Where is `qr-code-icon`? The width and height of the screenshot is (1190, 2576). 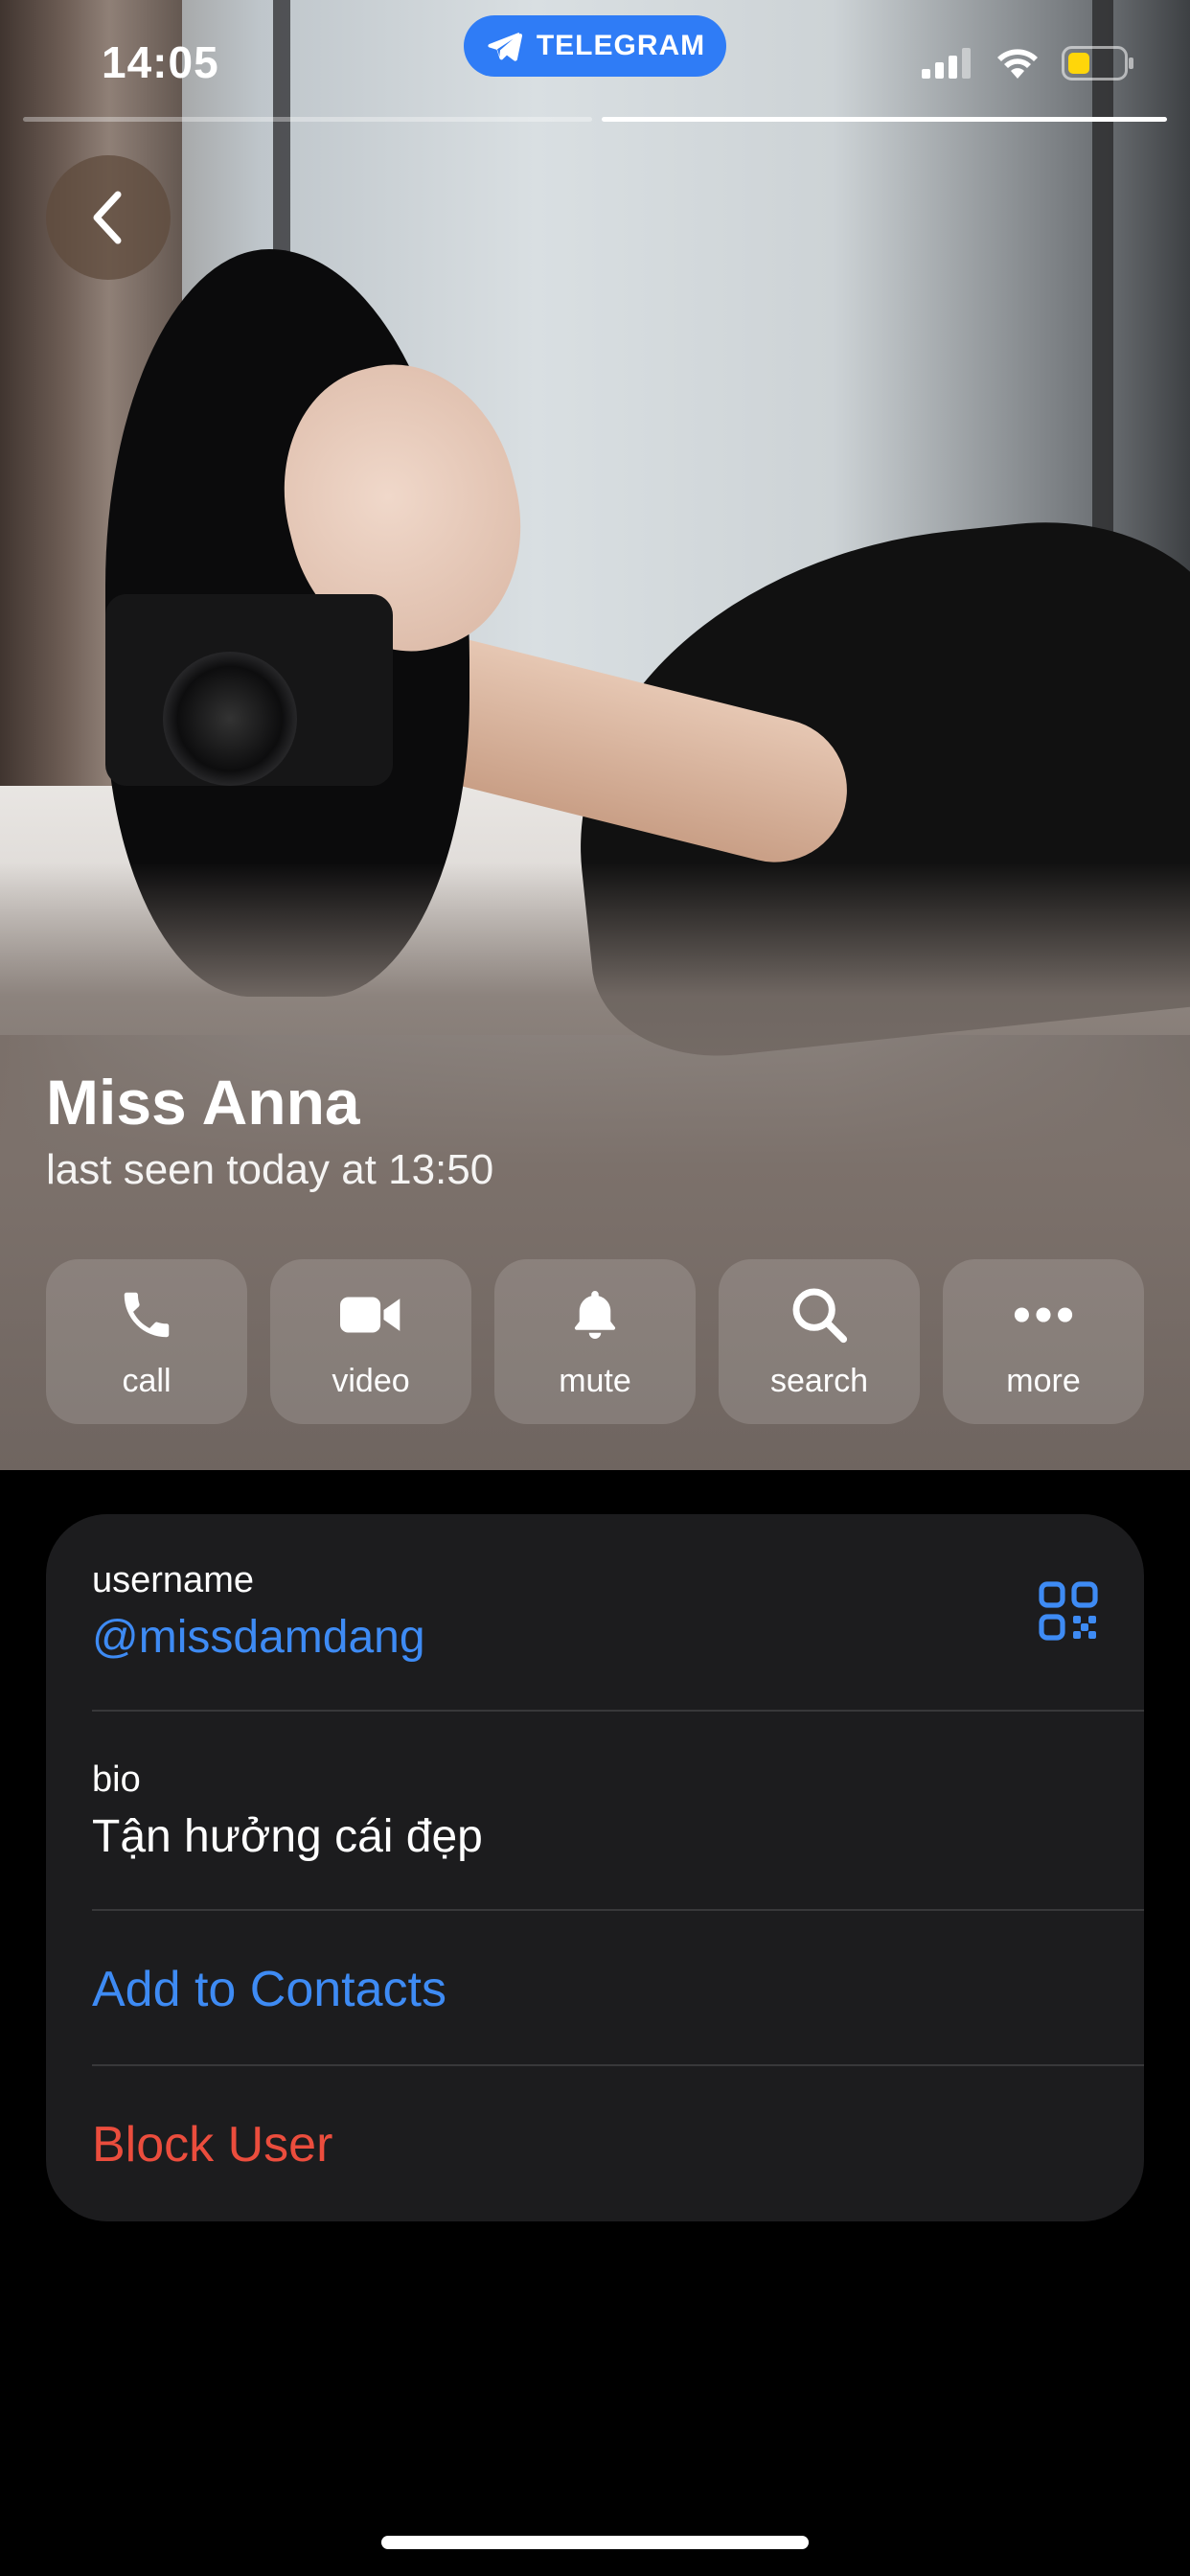 qr-code-icon is located at coordinates (1069, 1611).